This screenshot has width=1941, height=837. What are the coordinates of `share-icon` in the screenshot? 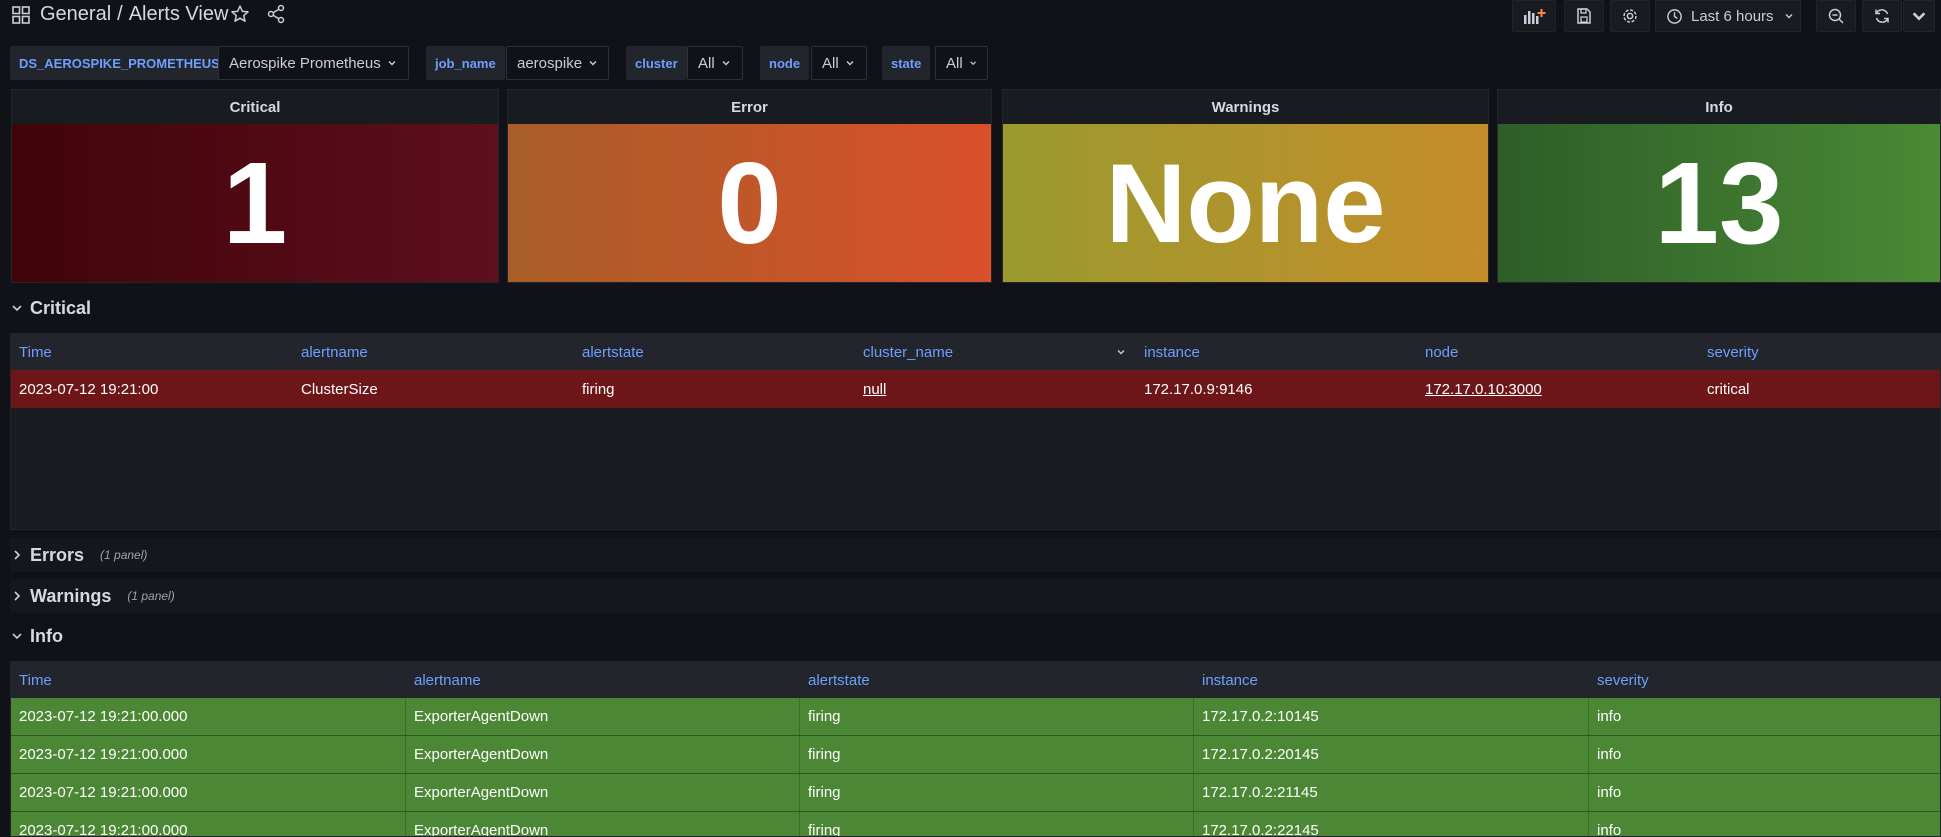 It's located at (276, 14).